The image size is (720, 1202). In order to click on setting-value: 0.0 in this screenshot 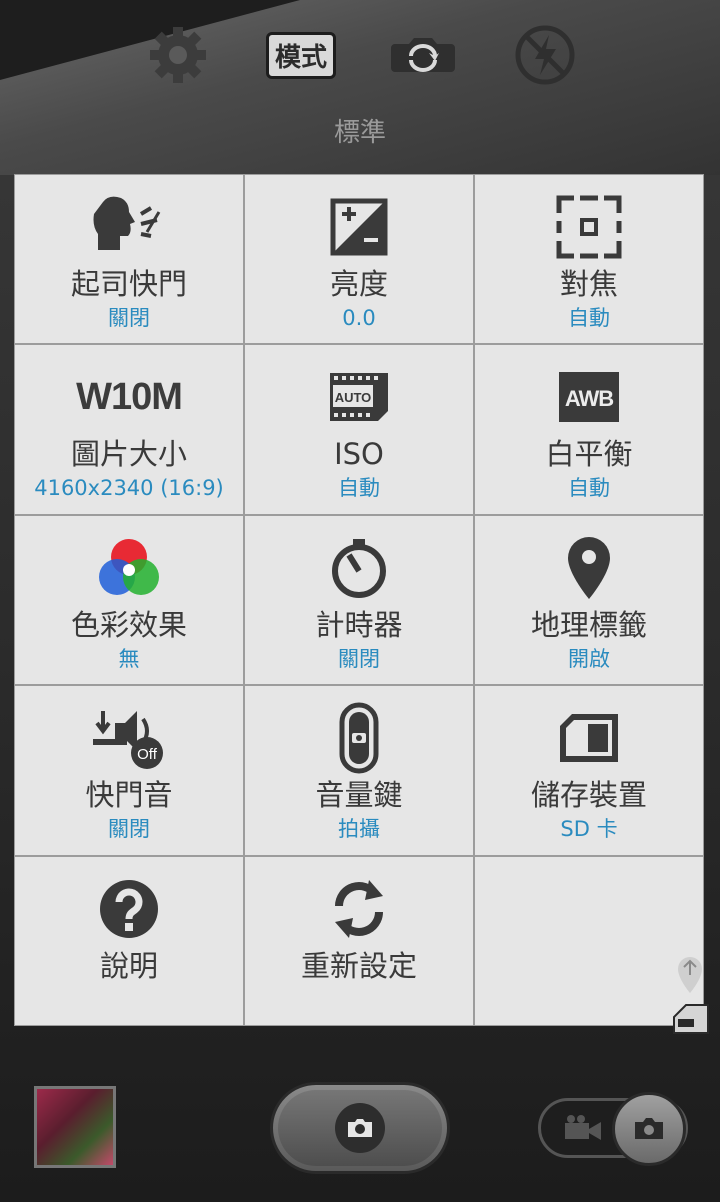, I will do `click(359, 318)`.